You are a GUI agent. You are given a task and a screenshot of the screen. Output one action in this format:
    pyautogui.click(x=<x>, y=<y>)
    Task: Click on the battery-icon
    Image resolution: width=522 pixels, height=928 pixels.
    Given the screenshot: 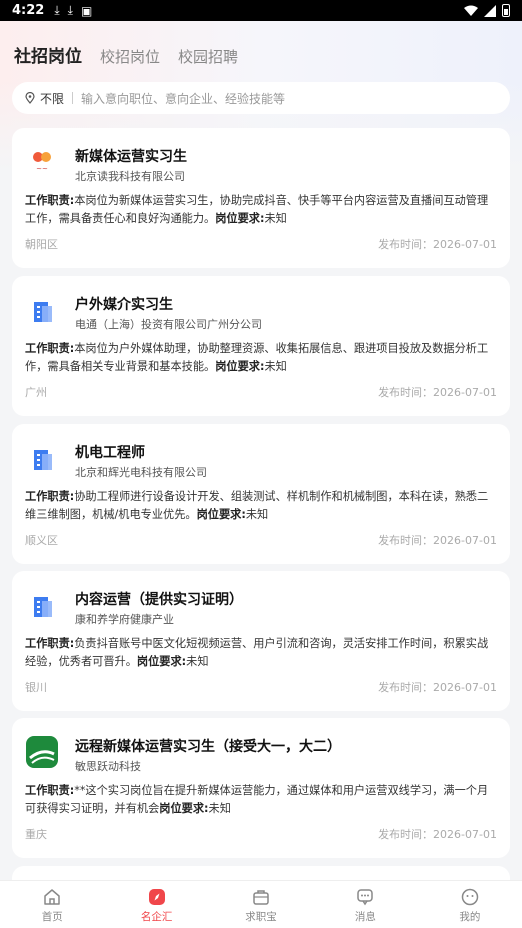 What is the action you would take?
    pyautogui.click(x=506, y=10)
    